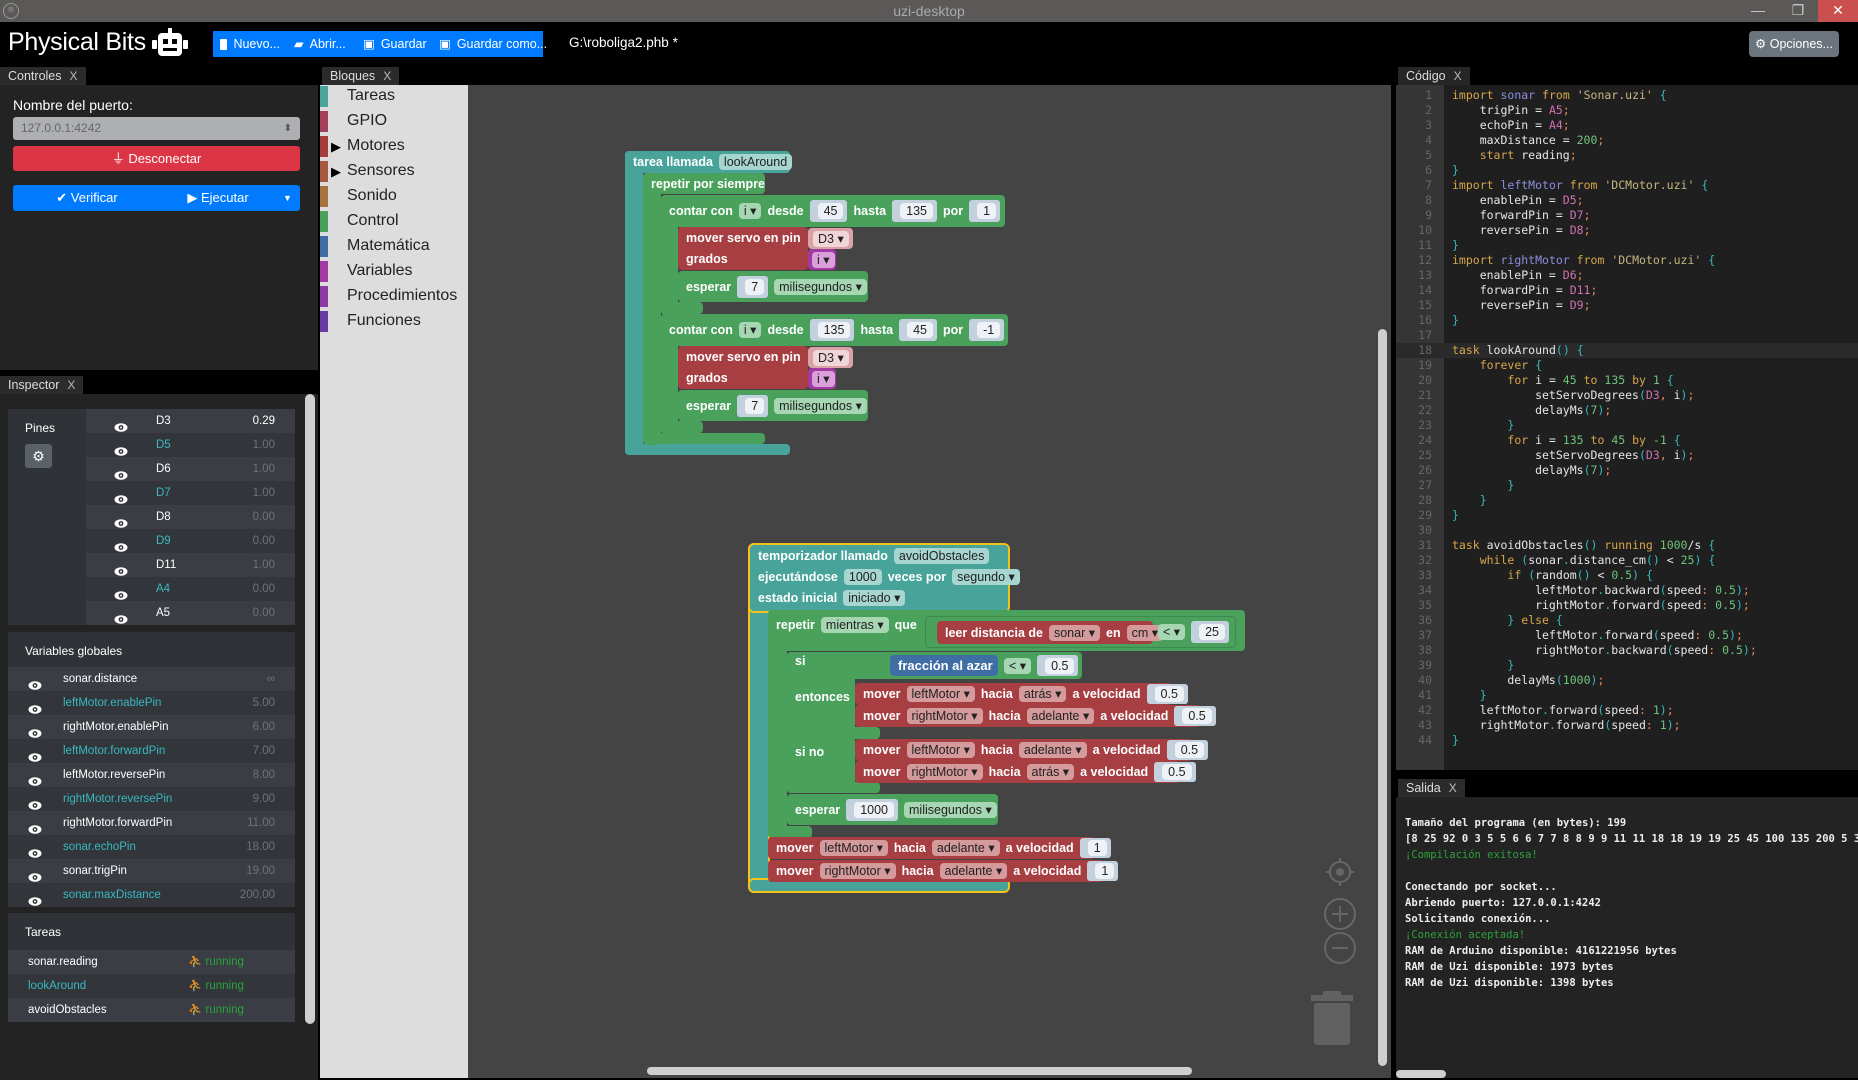 This screenshot has height=1080, width=1858. What do you see at coordinates (854, 625) in the screenshot?
I see `mode-dropdown: mientras ▾` at bounding box center [854, 625].